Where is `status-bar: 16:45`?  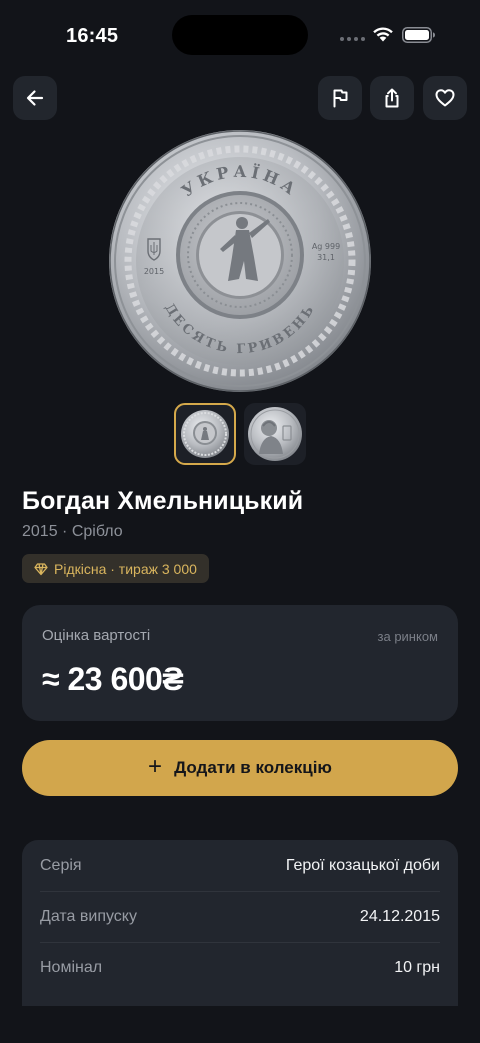 status-bar: 16:45 is located at coordinates (240, 35).